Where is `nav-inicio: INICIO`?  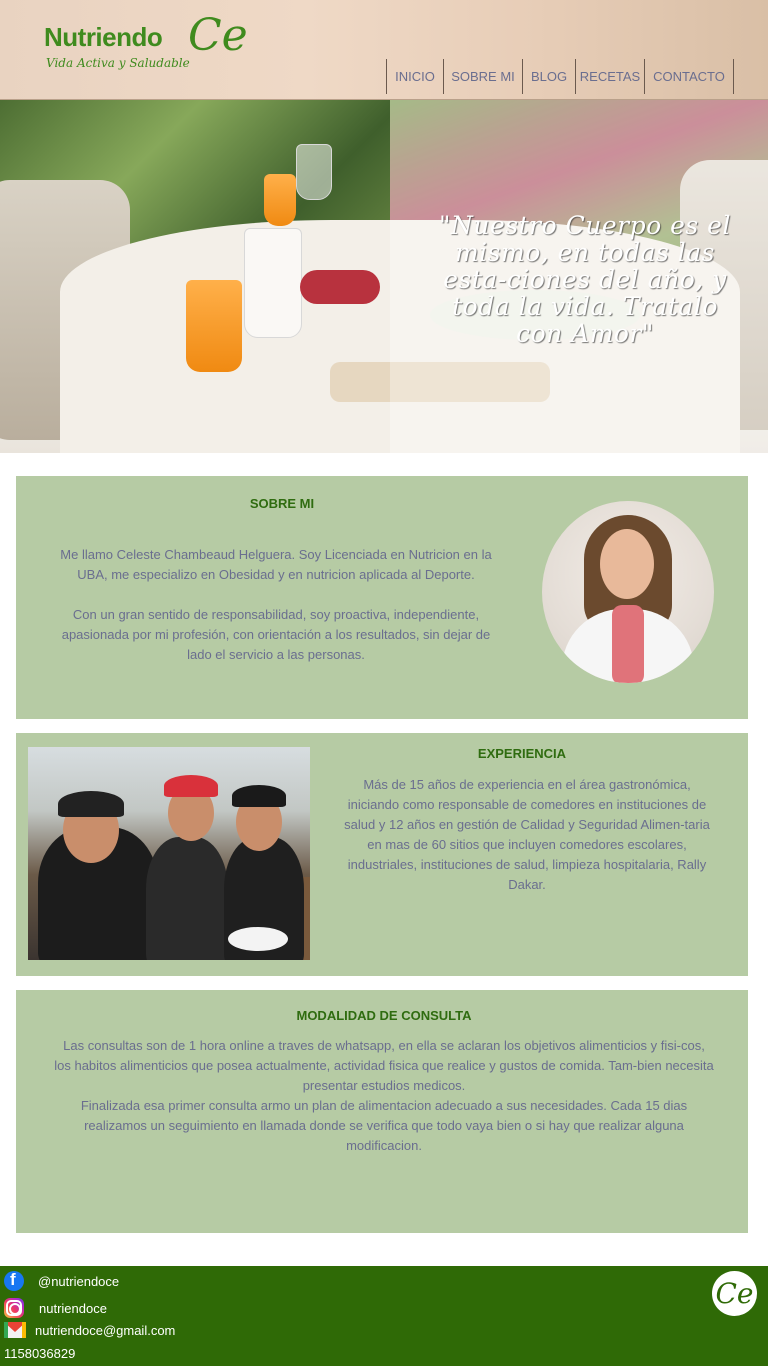 nav-inicio: INICIO is located at coordinates (414, 76).